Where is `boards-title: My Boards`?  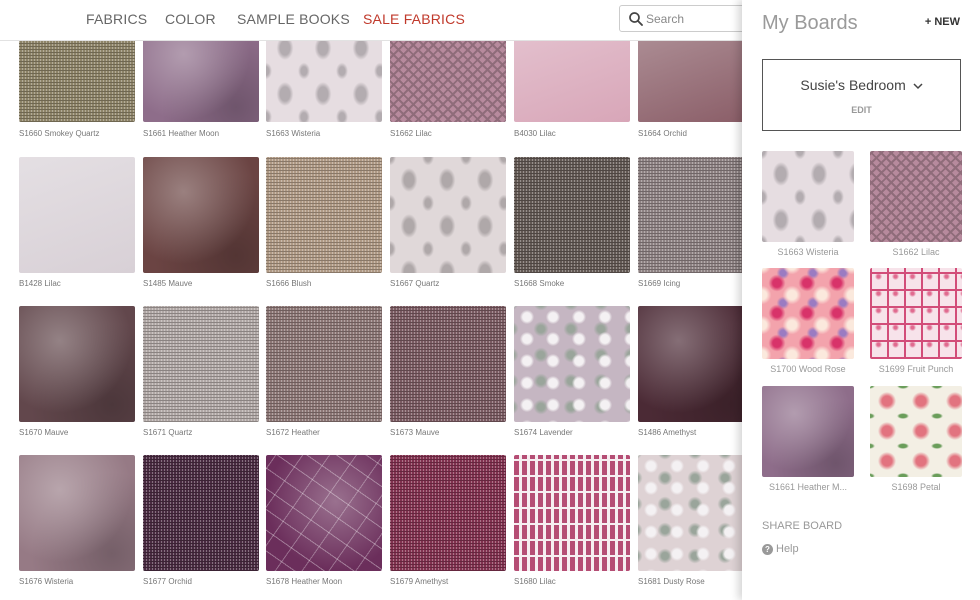 boards-title: My Boards is located at coordinates (810, 23).